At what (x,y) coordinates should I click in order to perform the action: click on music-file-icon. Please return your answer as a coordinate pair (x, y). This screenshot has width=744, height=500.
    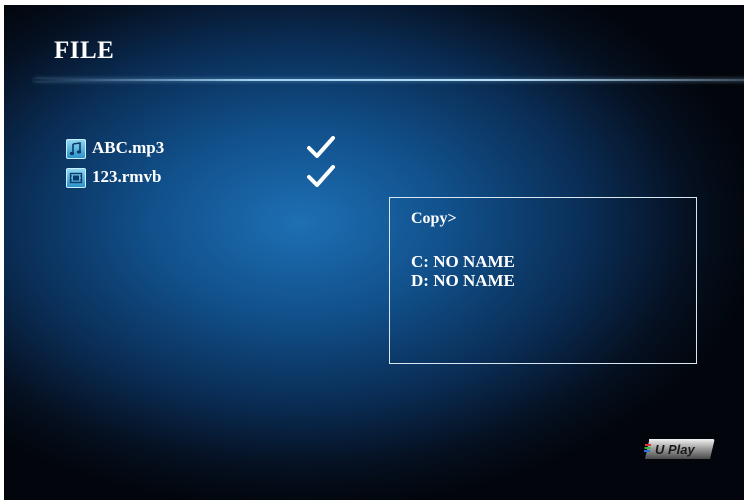
    Looking at the image, I should click on (76, 149).